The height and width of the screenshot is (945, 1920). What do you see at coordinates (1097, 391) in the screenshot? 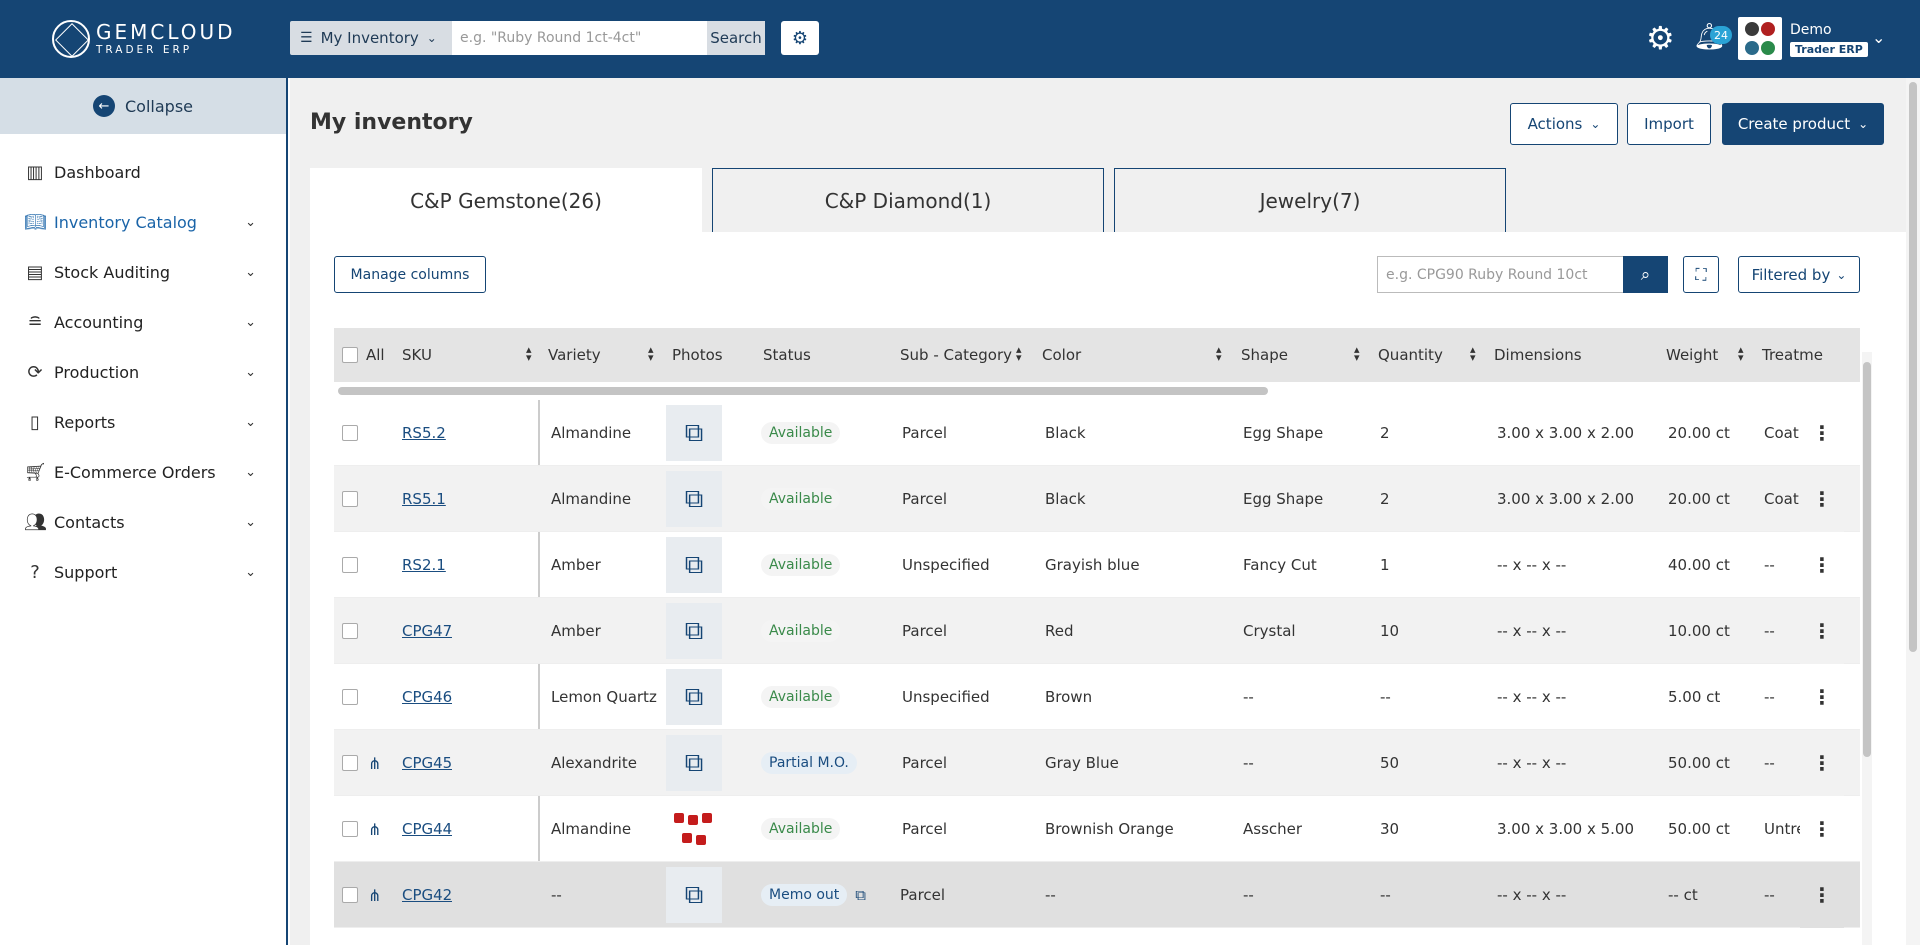
I see `horizontal-scrollbar` at bounding box center [1097, 391].